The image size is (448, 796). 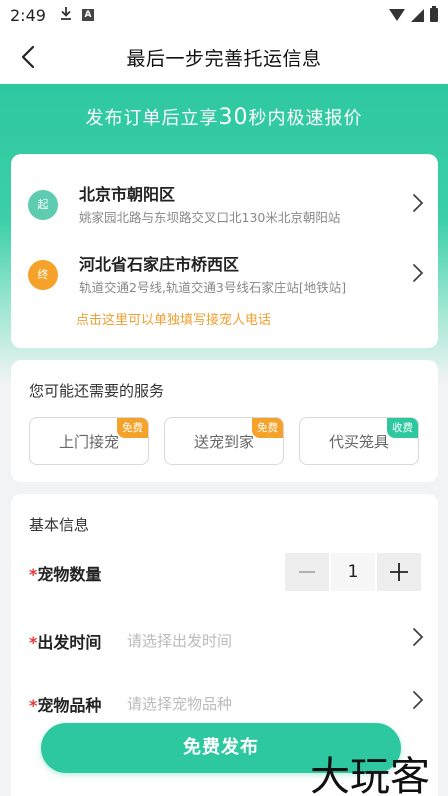 What do you see at coordinates (305, 118) in the screenshot?
I see `hero-text-after: 秒内极速报价` at bounding box center [305, 118].